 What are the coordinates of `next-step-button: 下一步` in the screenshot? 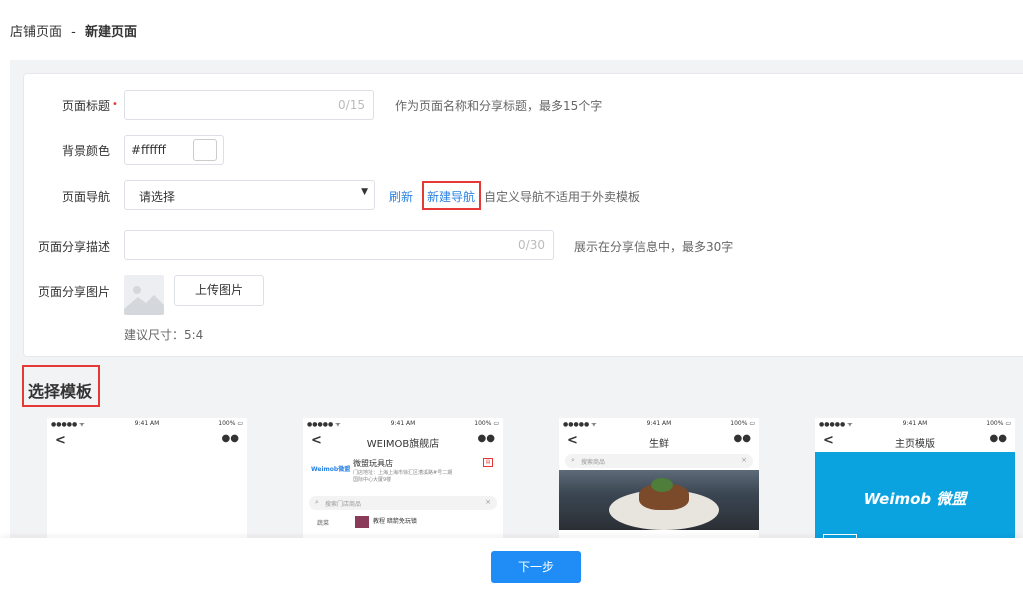 It's located at (536, 567).